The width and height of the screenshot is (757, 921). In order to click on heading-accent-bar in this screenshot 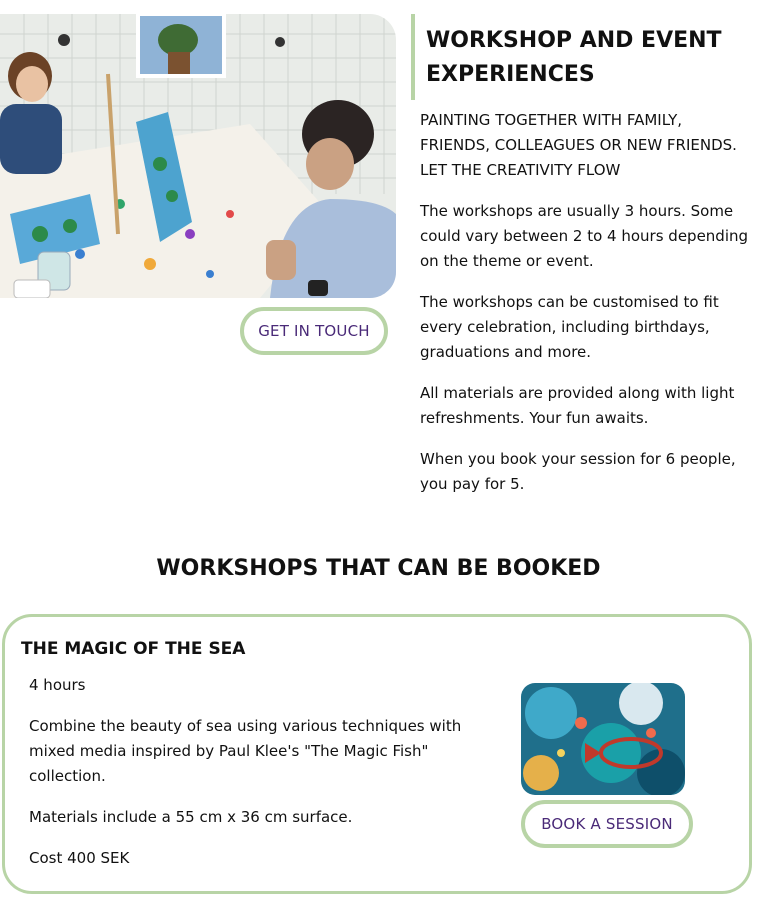, I will do `click(413, 57)`.